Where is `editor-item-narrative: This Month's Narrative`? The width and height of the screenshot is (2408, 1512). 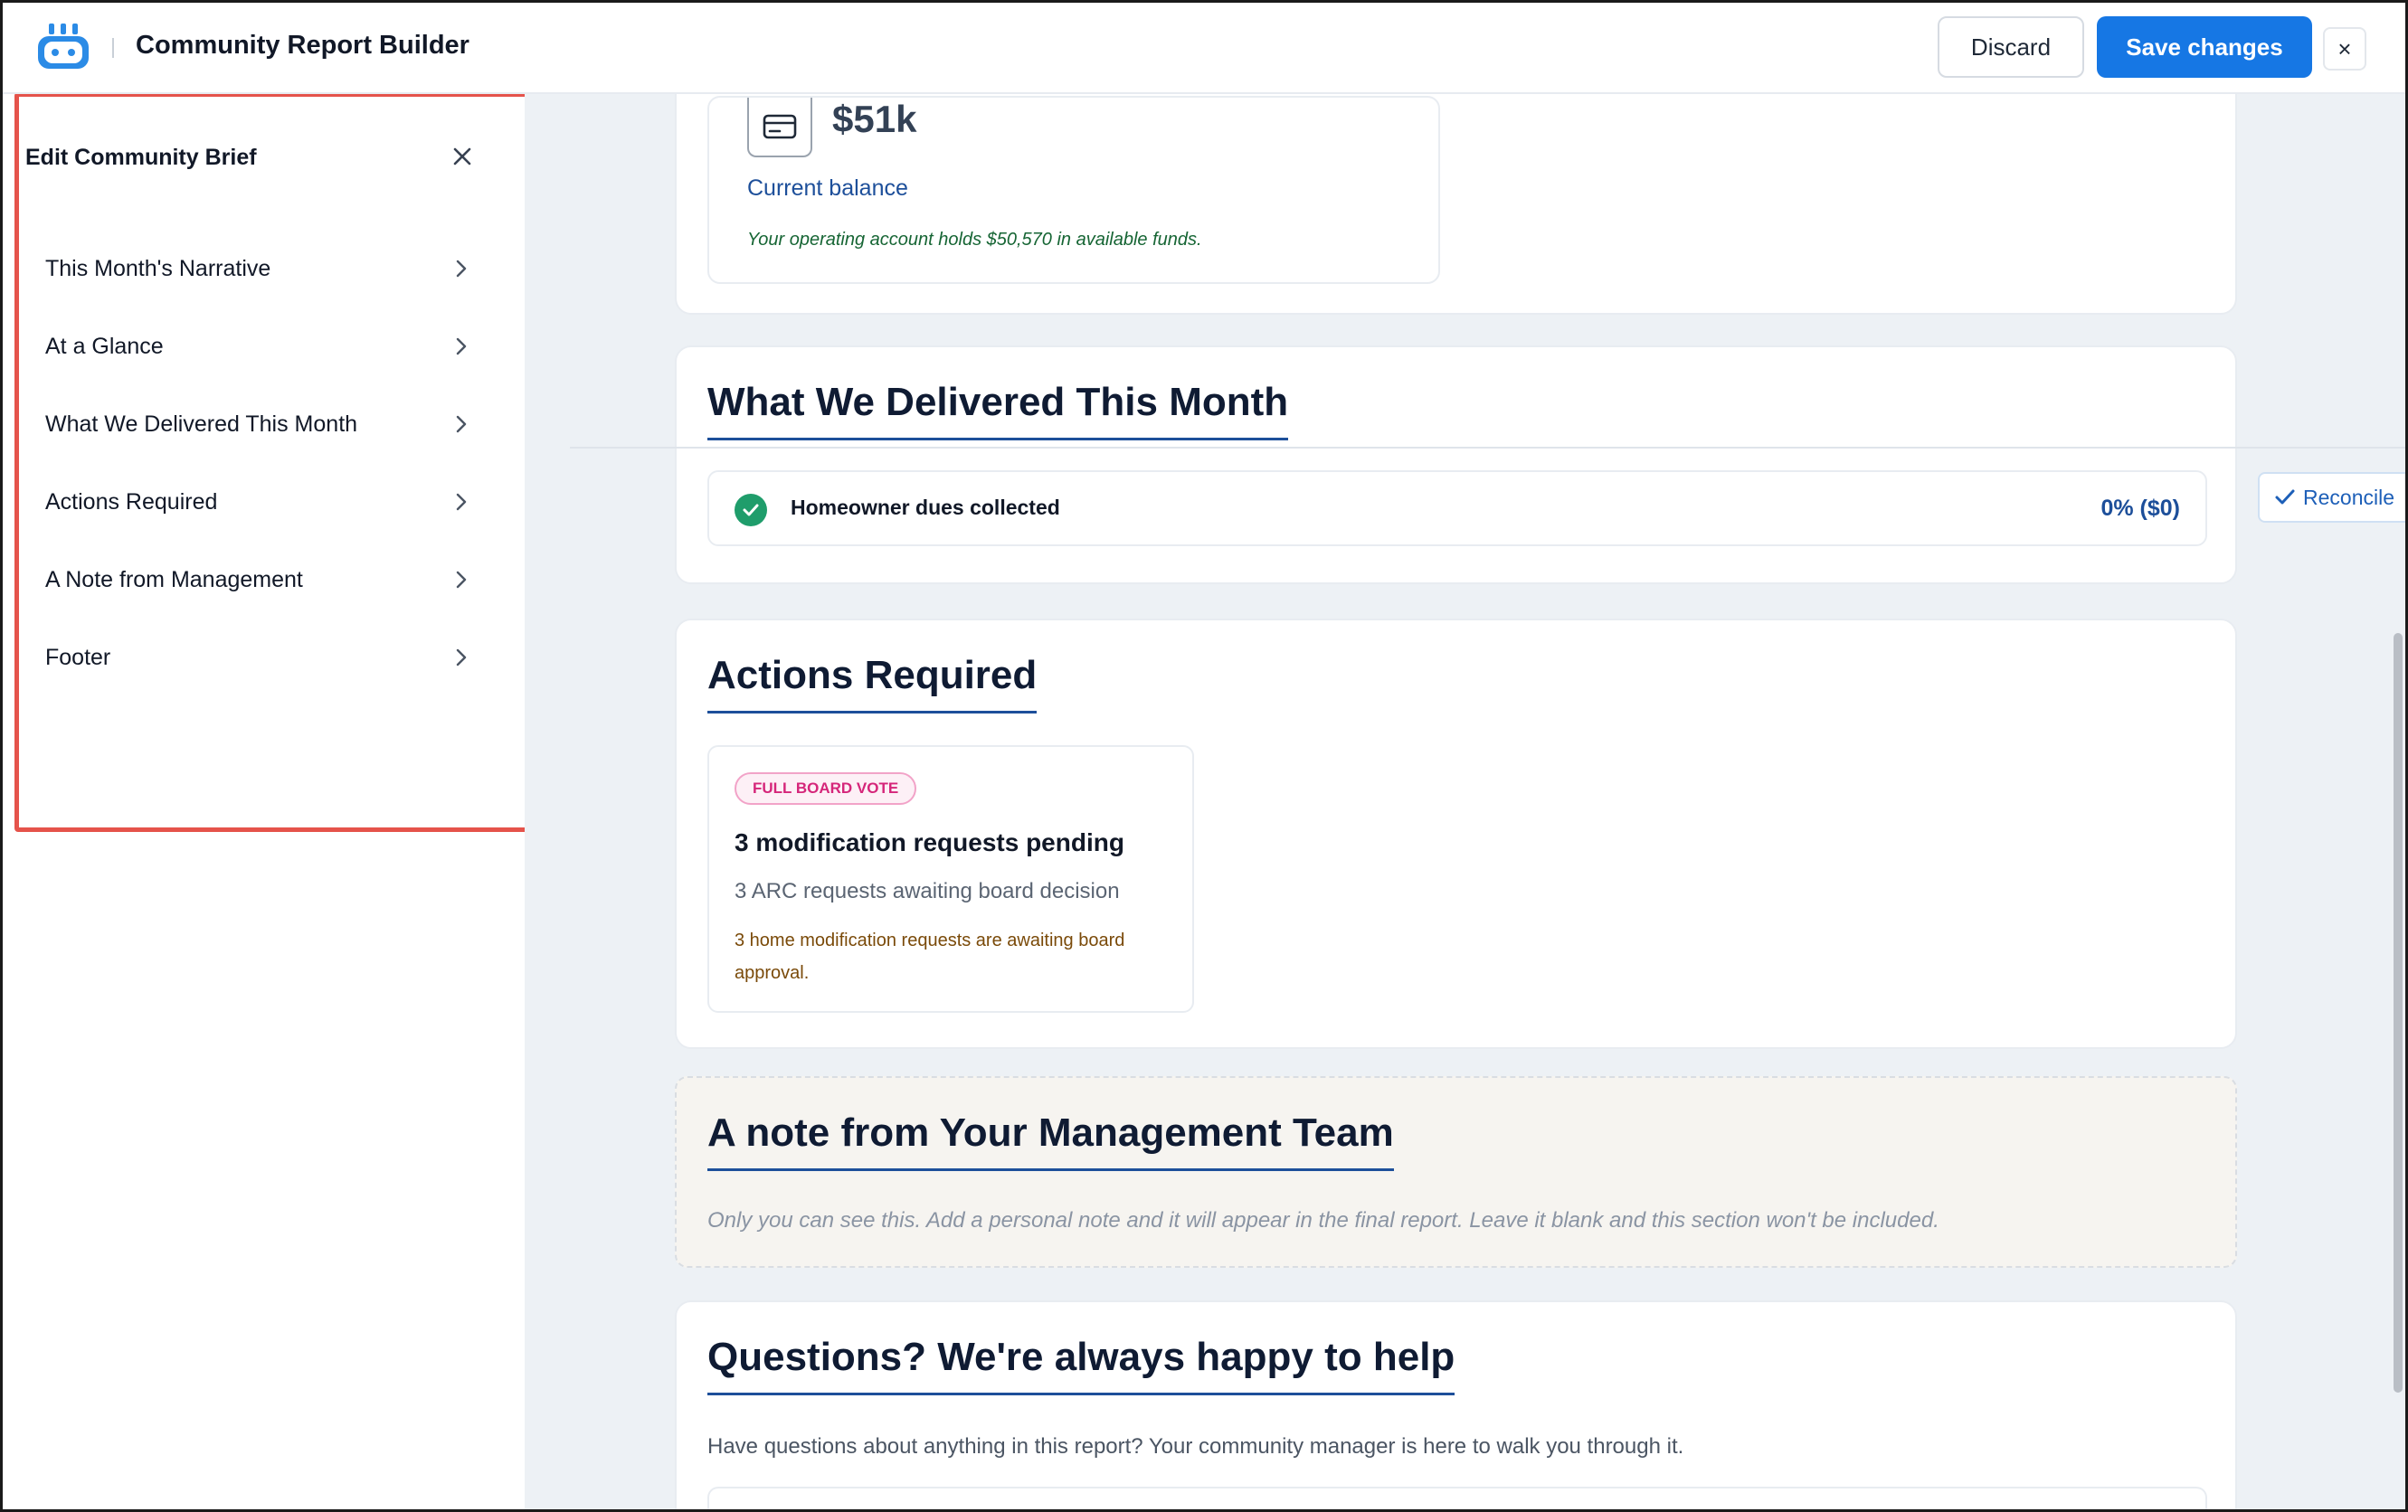 editor-item-narrative: This Month's Narrative is located at coordinates (257, 268).